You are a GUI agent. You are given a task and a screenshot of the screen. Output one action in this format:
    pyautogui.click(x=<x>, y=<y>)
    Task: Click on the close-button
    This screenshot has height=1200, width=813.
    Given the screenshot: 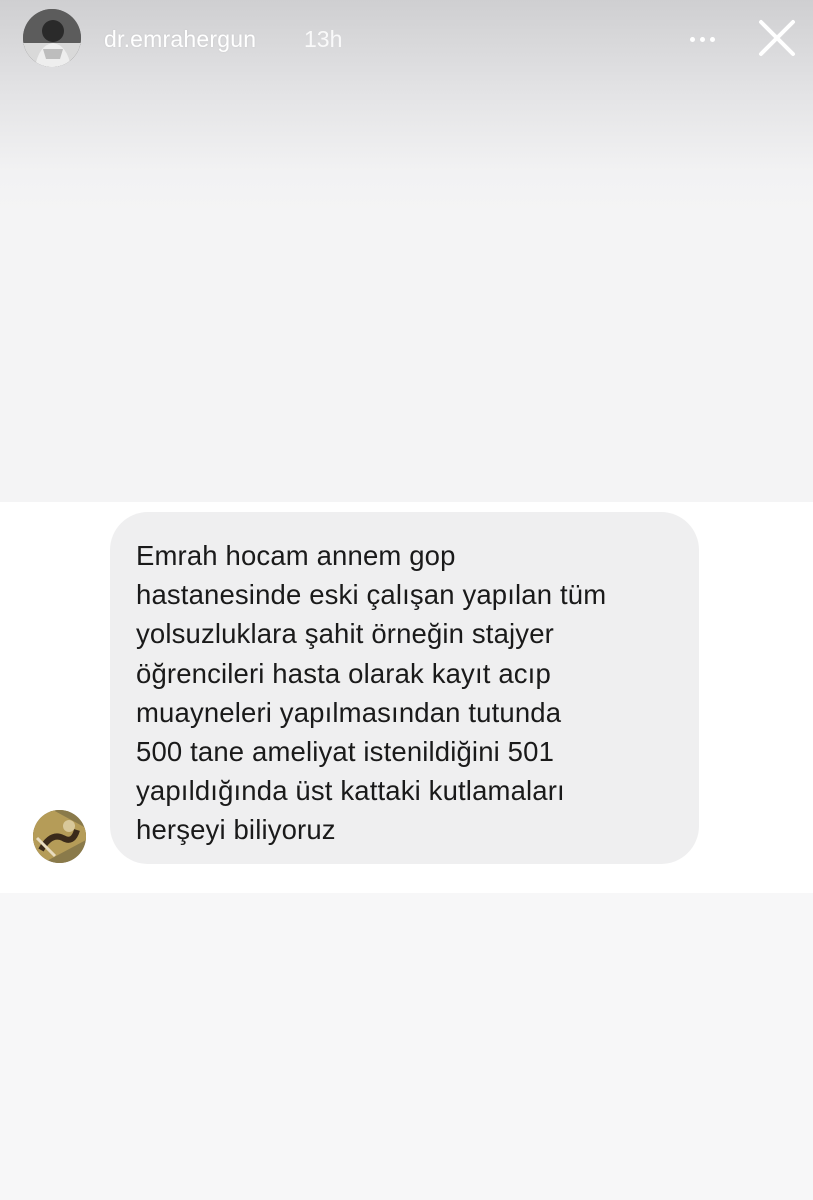 What is the action you would take?
    pyautogui.click(x=777, y=38)
    